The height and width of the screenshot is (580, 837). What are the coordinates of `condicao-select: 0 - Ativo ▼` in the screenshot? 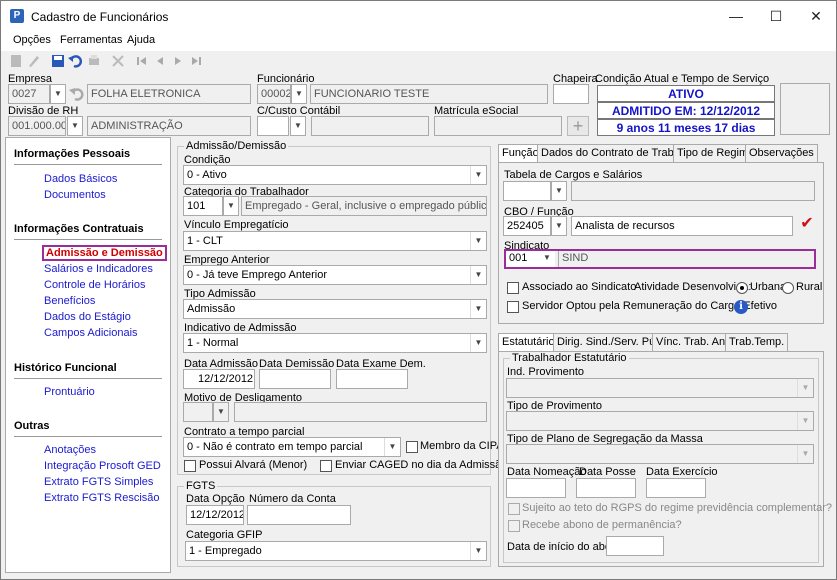 It's located at (335, 175).